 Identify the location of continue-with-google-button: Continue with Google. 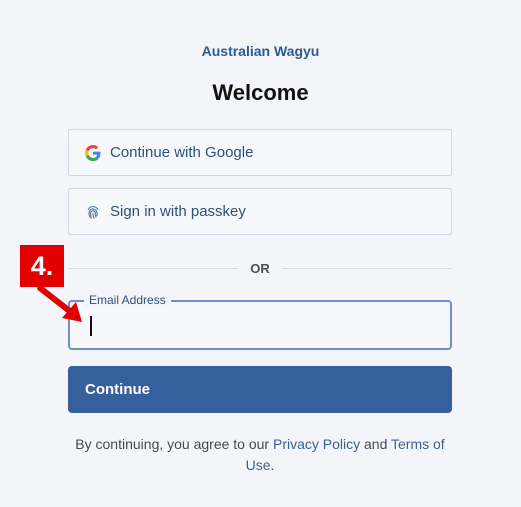
(260, 152).